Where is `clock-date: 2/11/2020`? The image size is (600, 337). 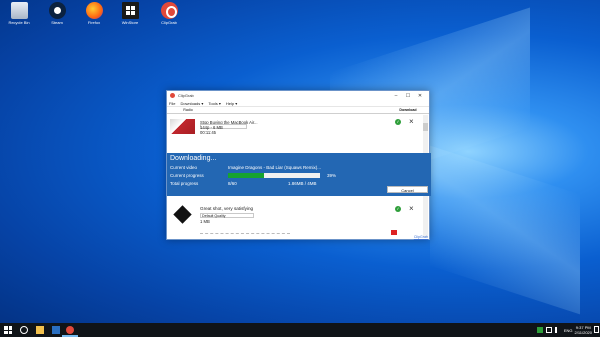
clock-date: 2/11/2020 is located at coordinates (583, 332).